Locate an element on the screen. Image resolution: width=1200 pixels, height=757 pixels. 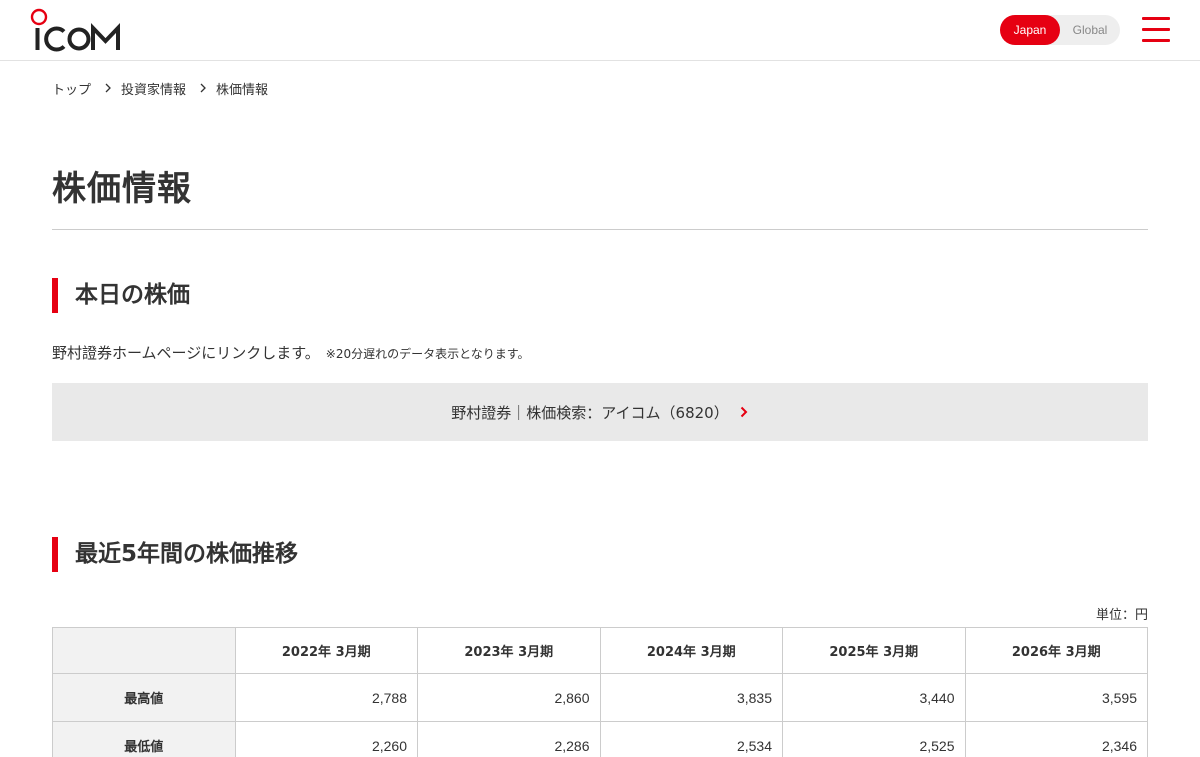
table-cell: 2,788 is located at coordinates (326, 697).